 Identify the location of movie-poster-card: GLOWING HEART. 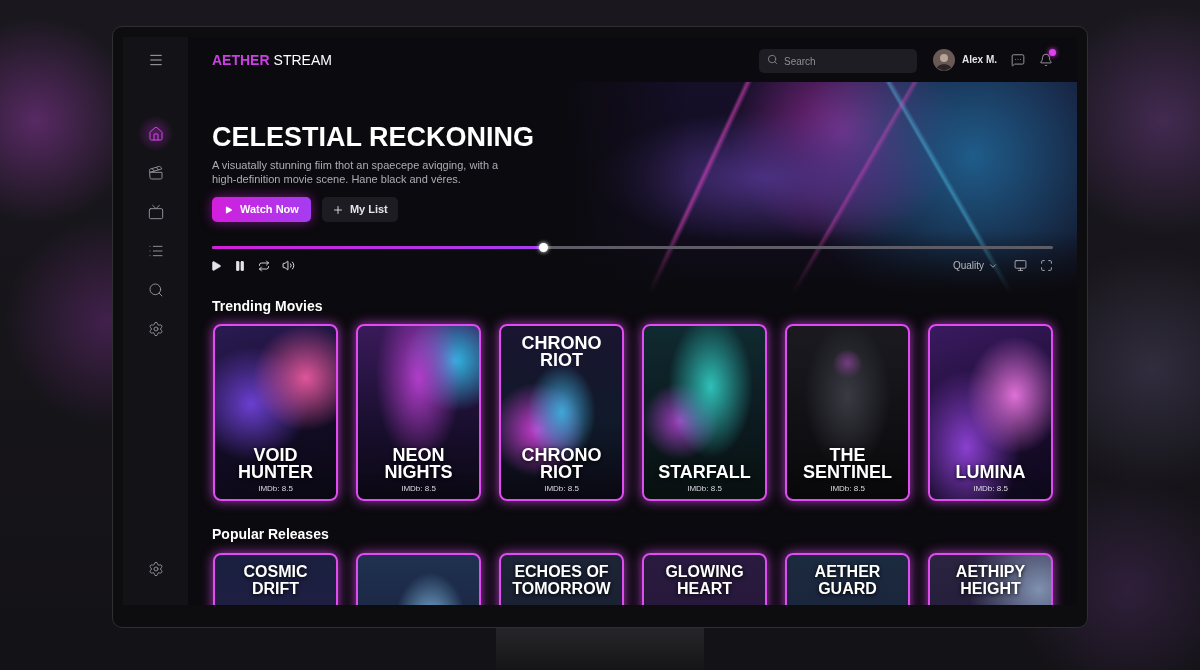
(704, 579).